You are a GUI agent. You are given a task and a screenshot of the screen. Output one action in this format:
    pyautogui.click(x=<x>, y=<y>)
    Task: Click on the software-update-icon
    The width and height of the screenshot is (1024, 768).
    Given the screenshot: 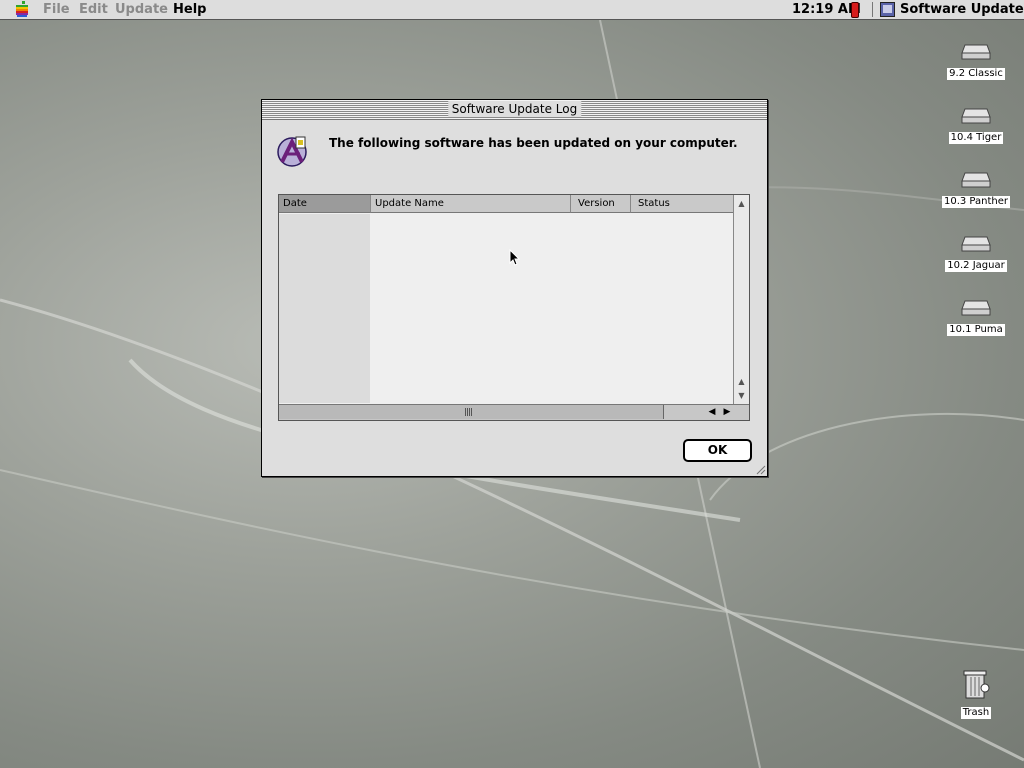 What is the action you would take?
    pyautogui.click(x=292, y=151)
    